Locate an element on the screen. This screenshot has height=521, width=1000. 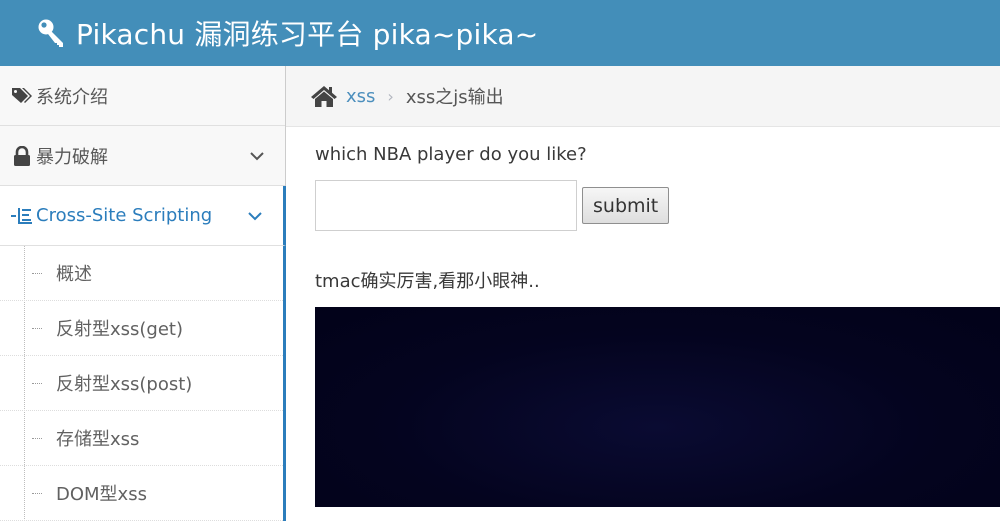
player-form: submit is located at coordinates (657, 205).